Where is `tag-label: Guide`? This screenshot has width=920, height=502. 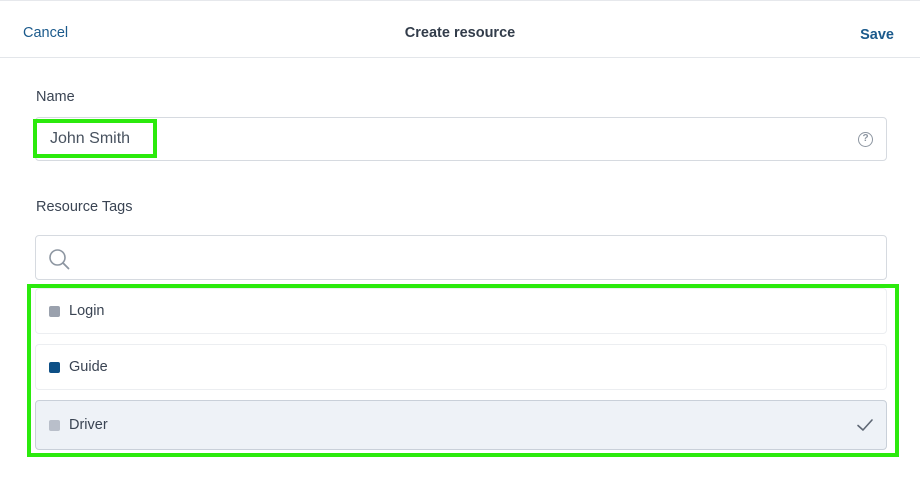 tag-label: Guide is located at coordinates (88, 367).